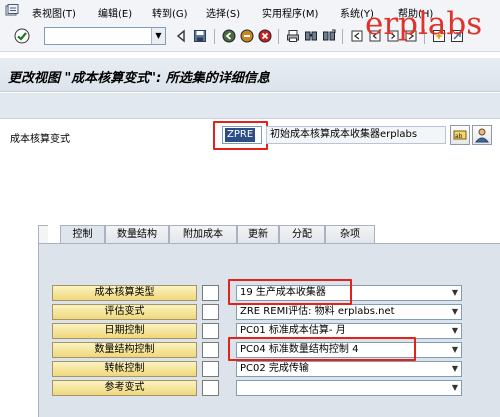 This screenshot has height=417, width=500. What do you see at coordinates (115, 12) in the screenshot?
I see `menu-edit: 编辑(E)` at bounding box center [115, 12].